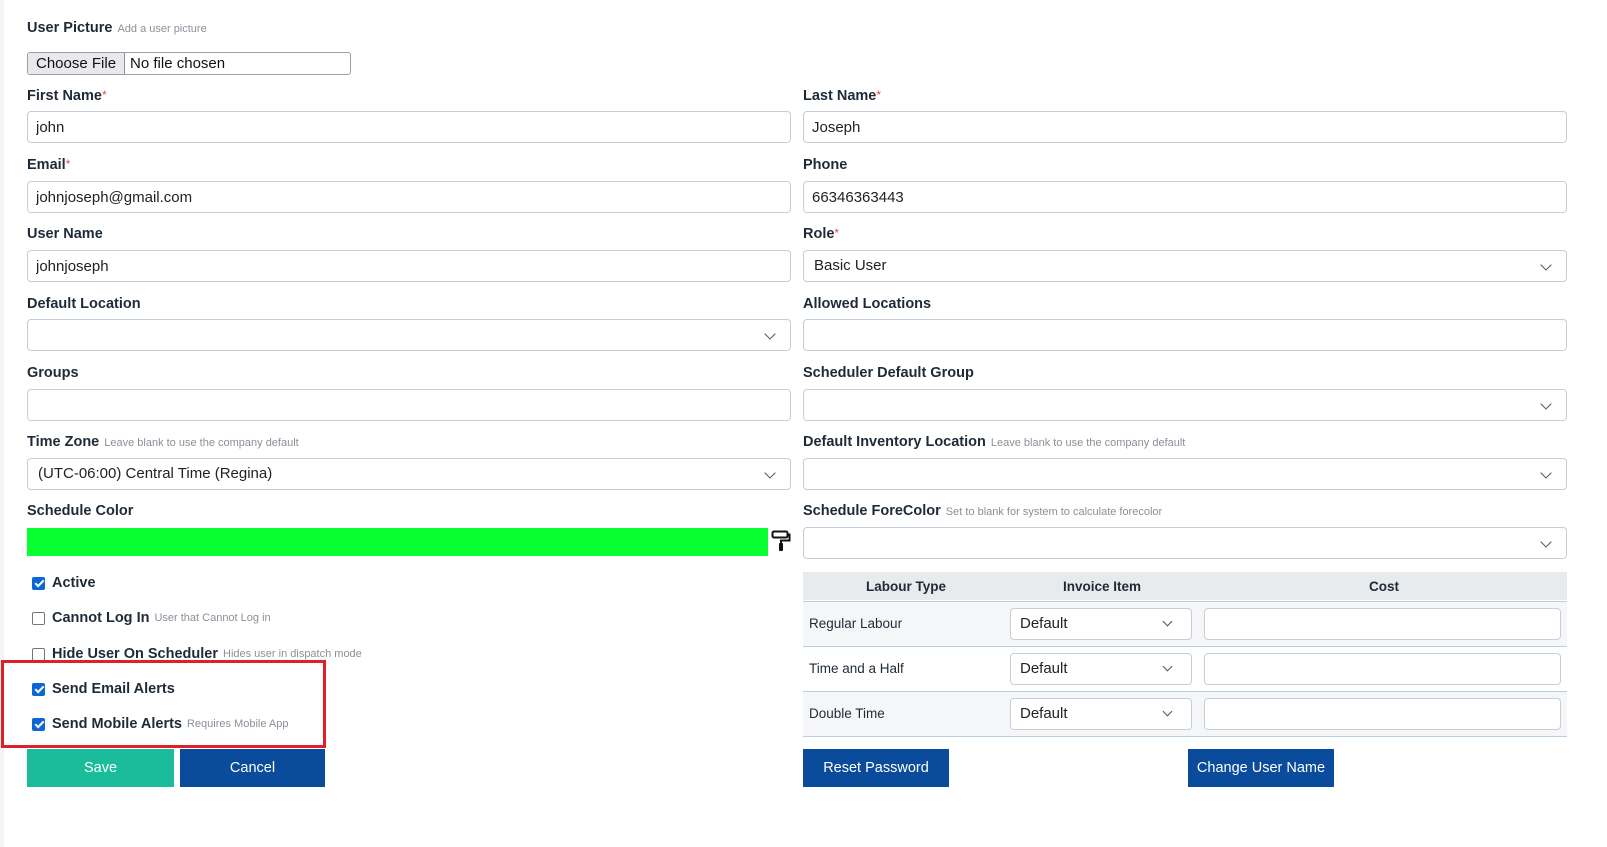 This screenshot has height=847, width=1607. Describe the element at coordinates (409, 405) in the screenshot. I see `groups-input` at that location.